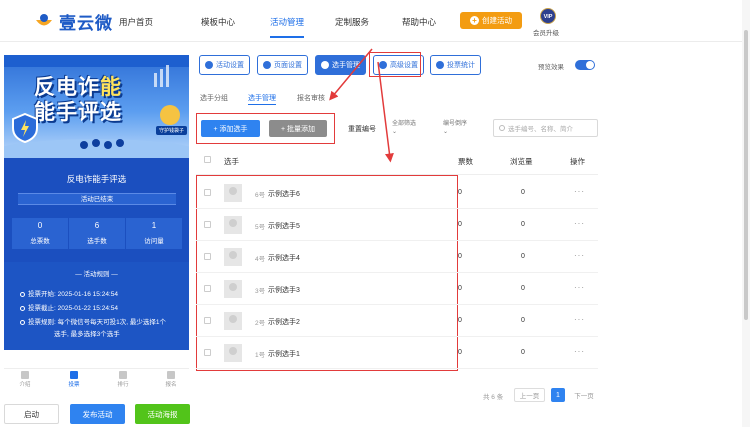 This screenshot has height=427, width=750. Describe the element at coordinates (585, 65) in the screenshot. I see `preview-toggle` at that location.